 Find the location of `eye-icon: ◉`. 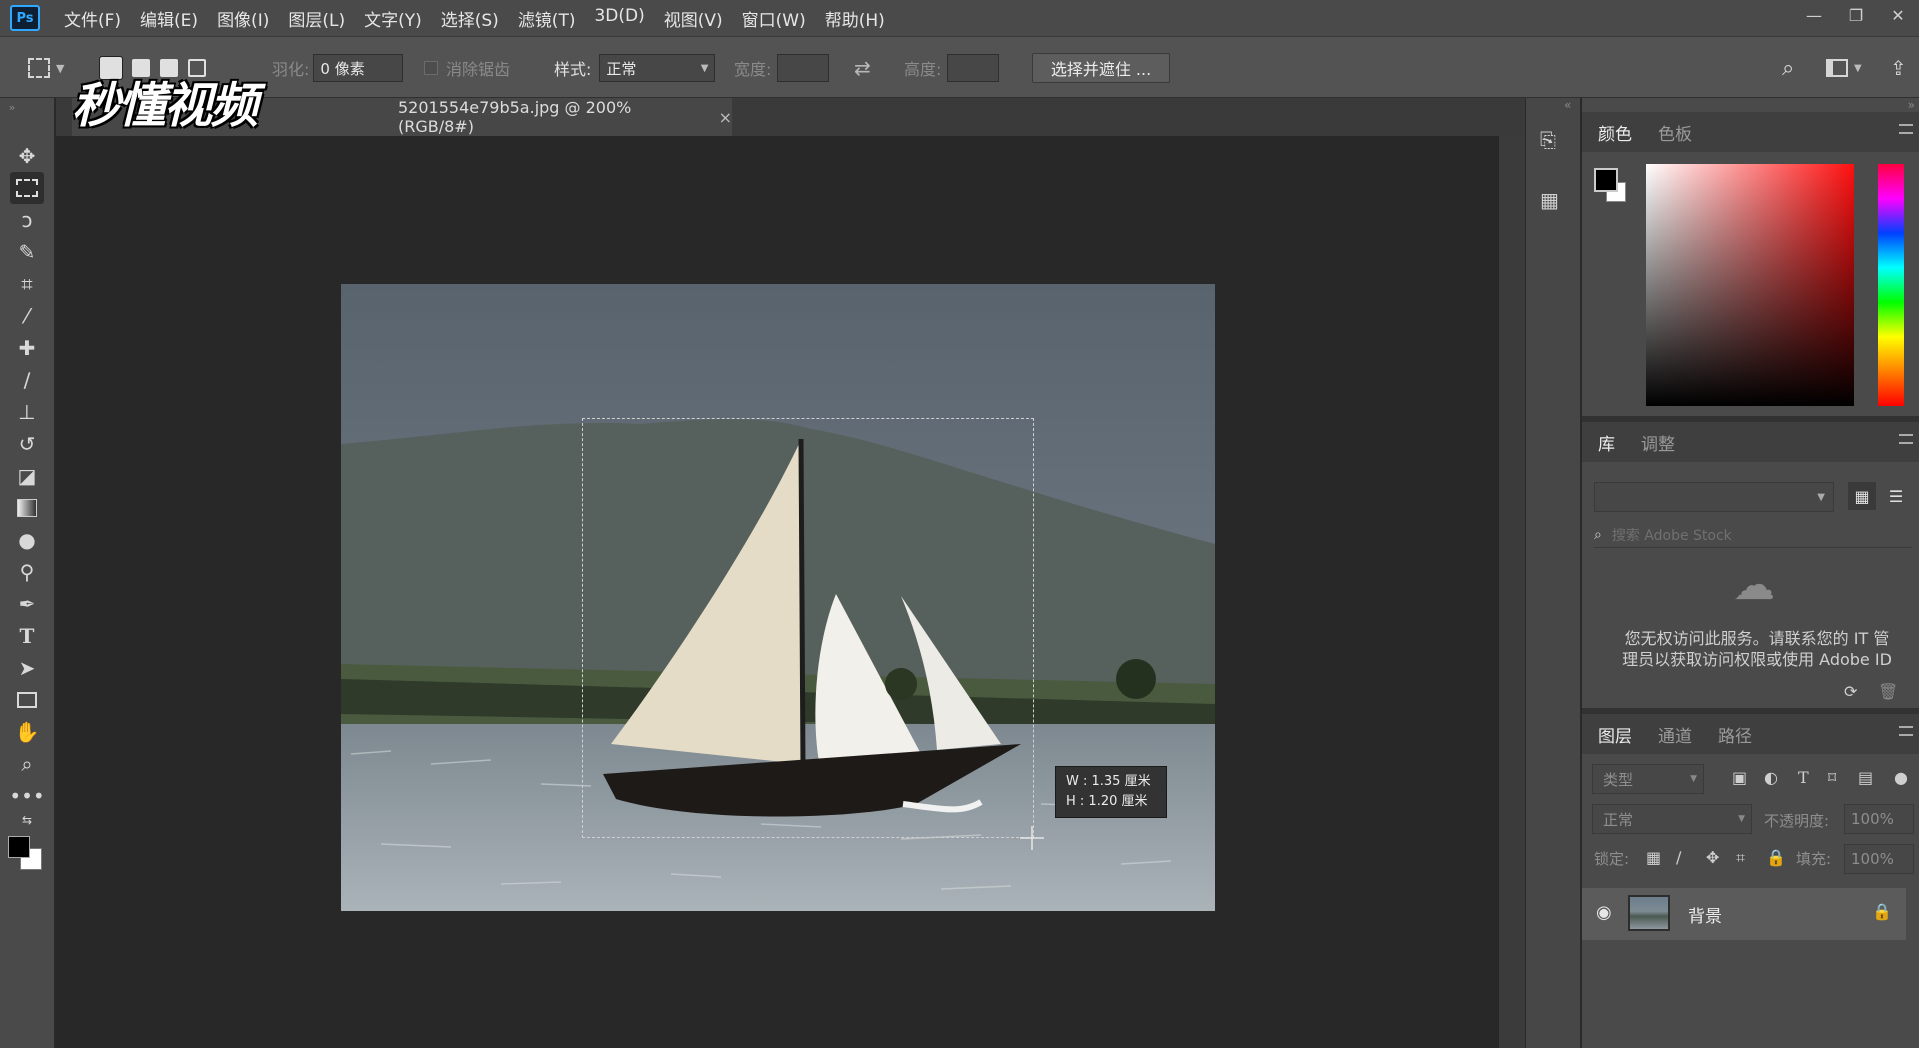

eye-icon: ◉ is located at coordinates (1604, 912).